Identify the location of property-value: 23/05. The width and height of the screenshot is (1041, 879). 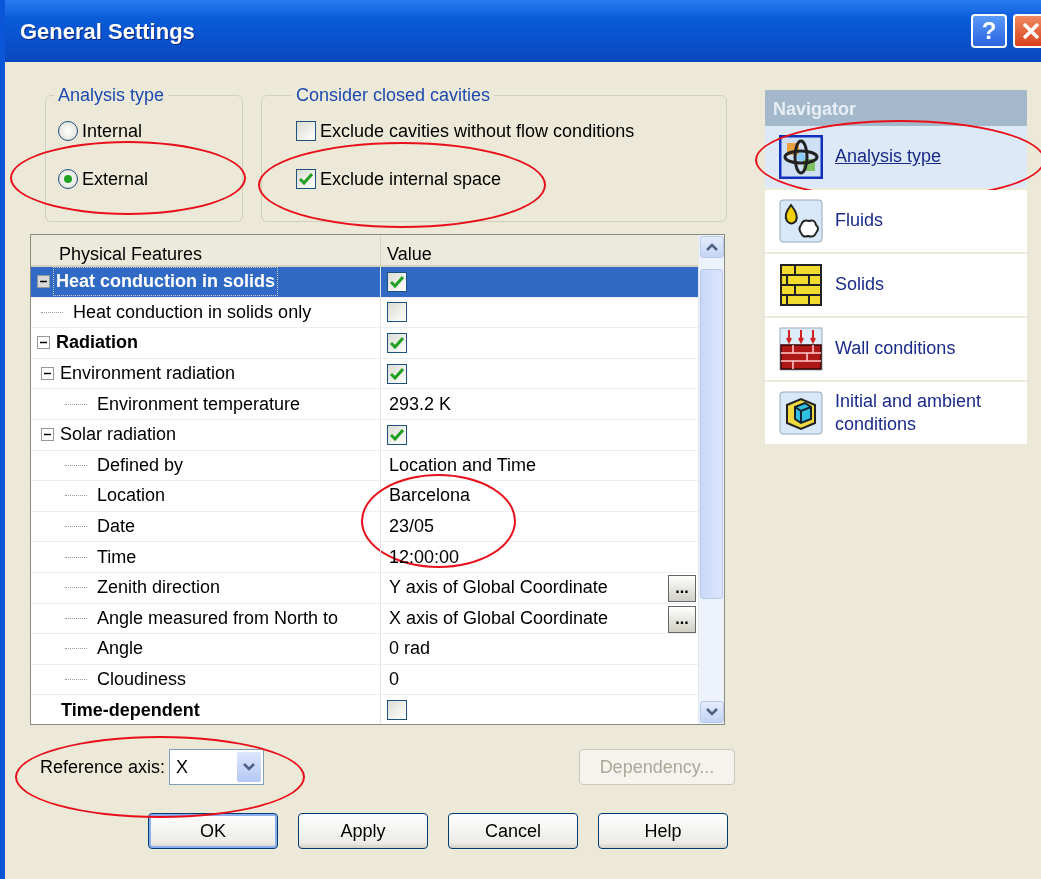
(412, 527).